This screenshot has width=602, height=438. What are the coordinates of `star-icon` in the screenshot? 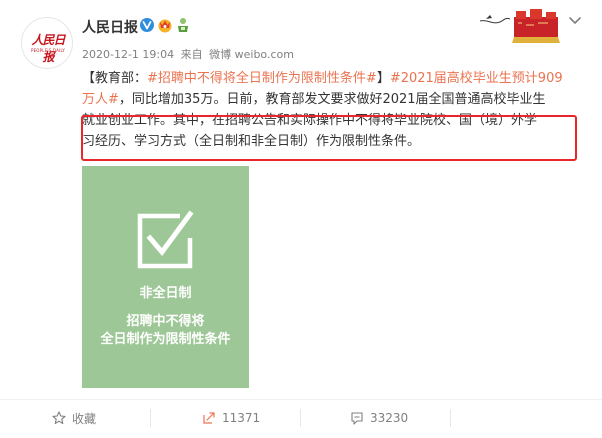 It's located at (59, 418).